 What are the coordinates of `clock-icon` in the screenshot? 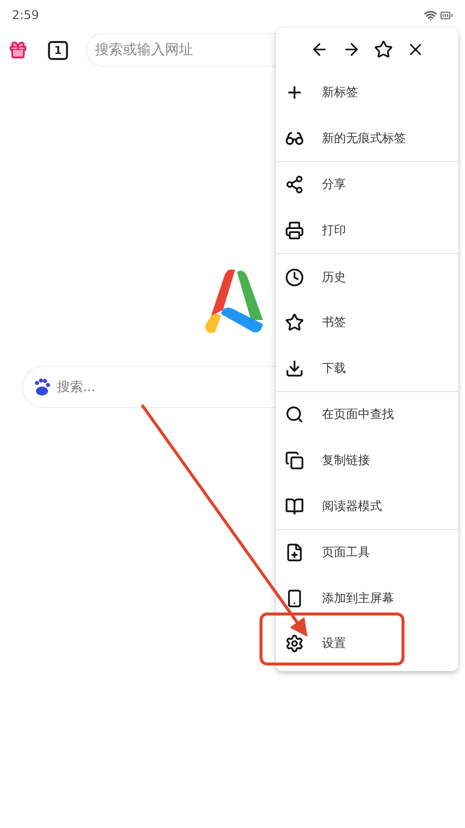 It's located at (294, 277).